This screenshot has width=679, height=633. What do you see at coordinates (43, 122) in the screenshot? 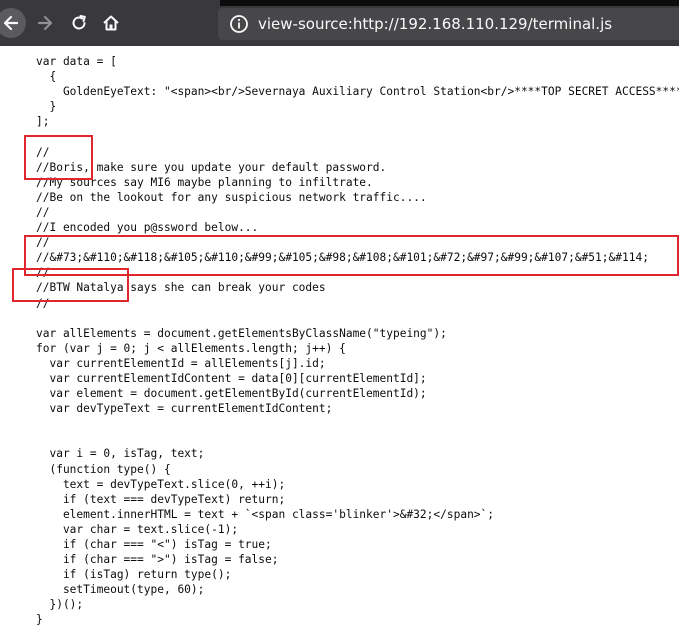
I see `source-line: ];` at bounding box center [43, 122].